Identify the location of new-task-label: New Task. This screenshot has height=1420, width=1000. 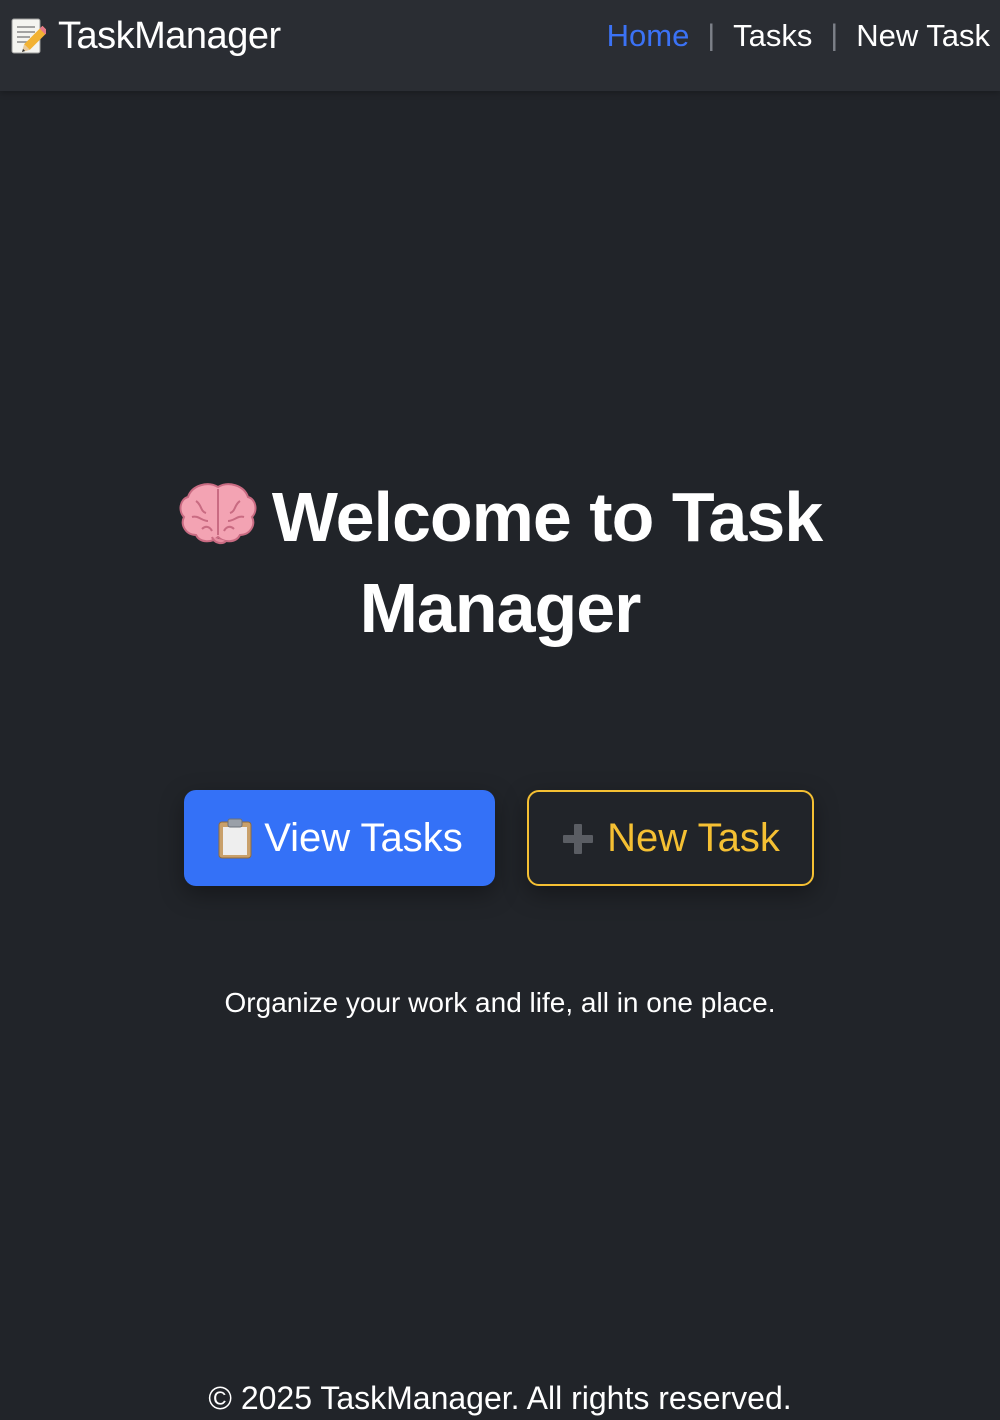
(693, 837).